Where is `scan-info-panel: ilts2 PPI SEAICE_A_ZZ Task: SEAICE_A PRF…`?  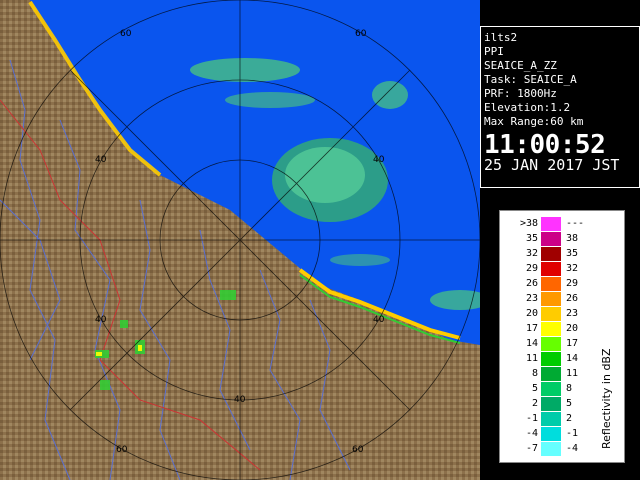
scan-info-panel: ilts2 PPI SEAICE_A_ZZ Task: SEAICE_A PRF… is located at coordinates (560, 107).